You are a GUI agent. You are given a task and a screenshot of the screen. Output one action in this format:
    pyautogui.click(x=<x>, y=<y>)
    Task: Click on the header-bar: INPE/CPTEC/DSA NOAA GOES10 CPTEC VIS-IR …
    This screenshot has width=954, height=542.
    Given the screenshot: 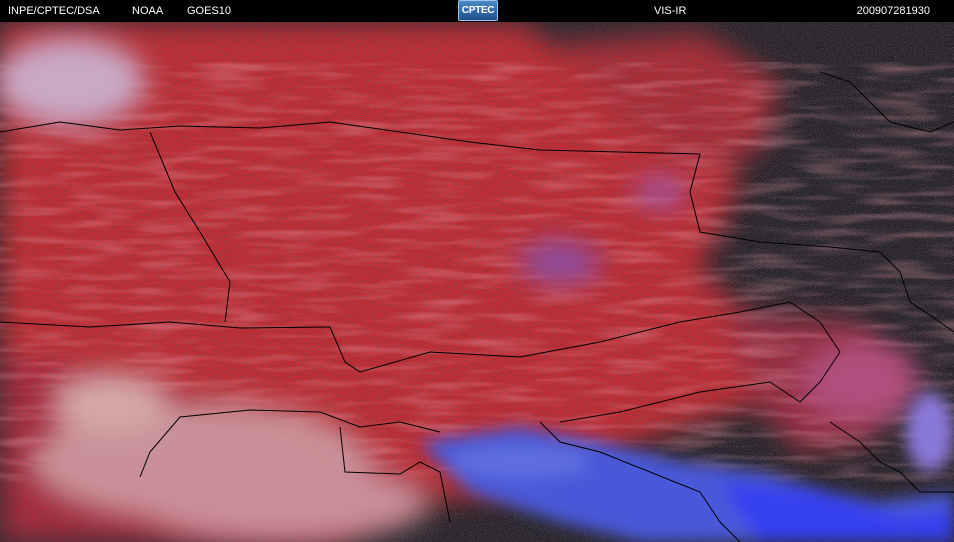 What is the action you would take?
    pyautogui.click(x=477, y=11)
    